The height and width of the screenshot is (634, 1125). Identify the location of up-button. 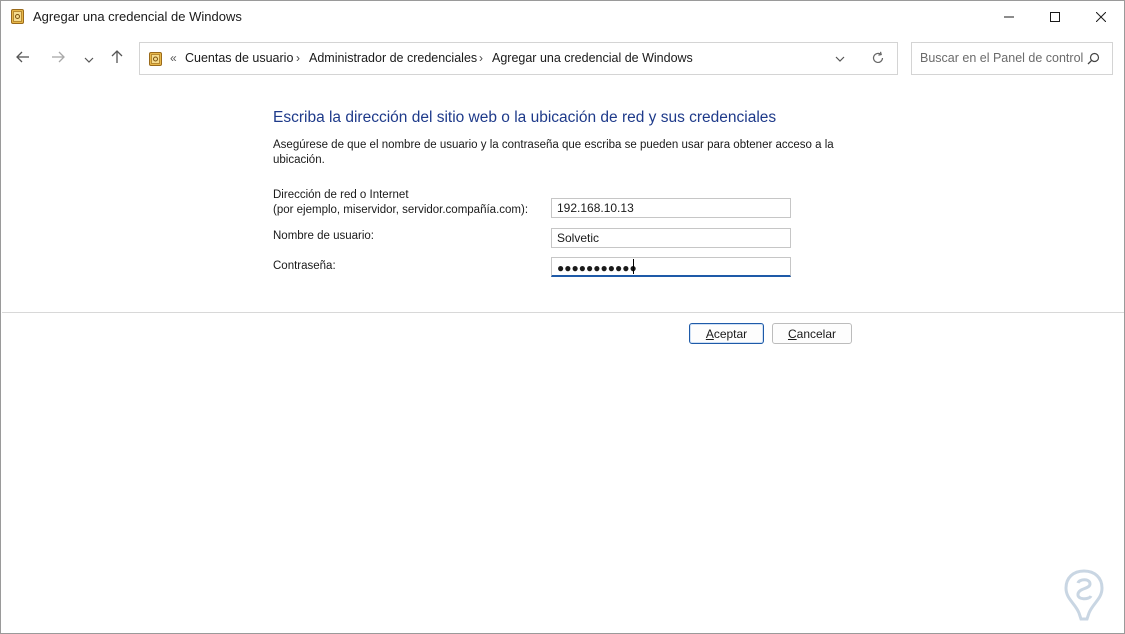
(117, 59).